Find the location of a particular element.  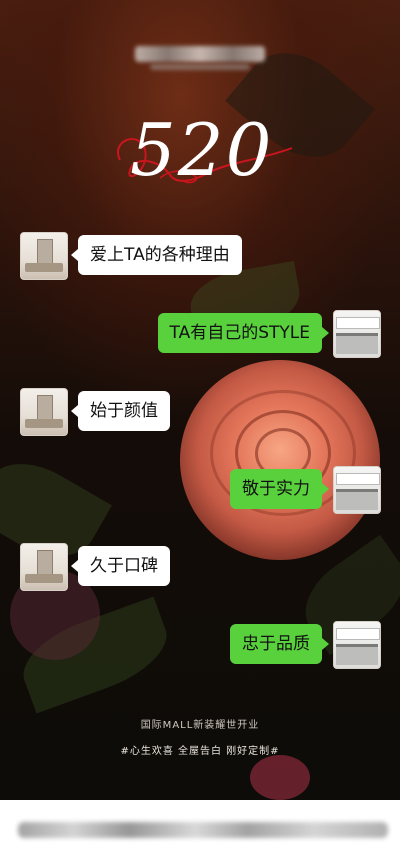

contact-bar is located at coordinates (200, 831).